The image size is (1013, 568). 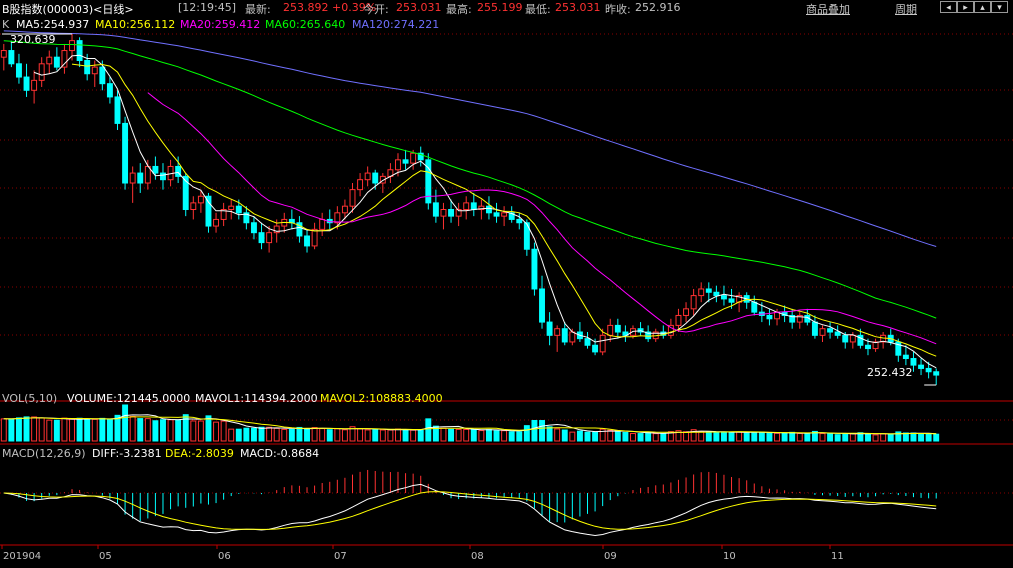 I want to click on ma10-label: MA10:256.112, so click(x=135, y=24).